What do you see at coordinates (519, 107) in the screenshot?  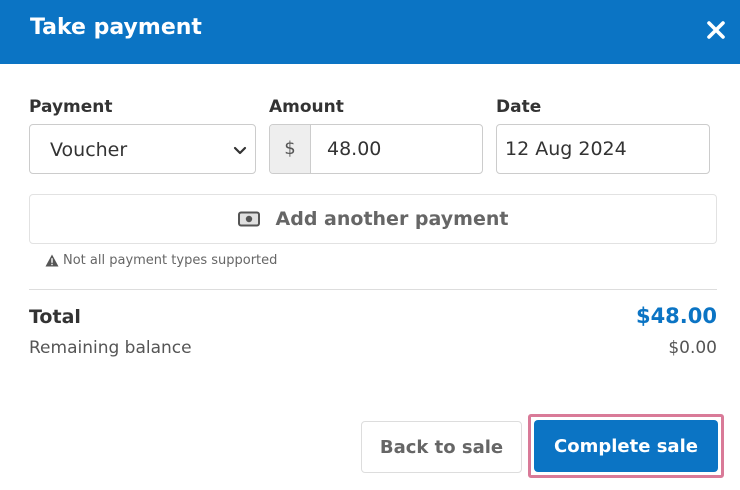 I see `date-label: Date` at bounding box center [519, 107].